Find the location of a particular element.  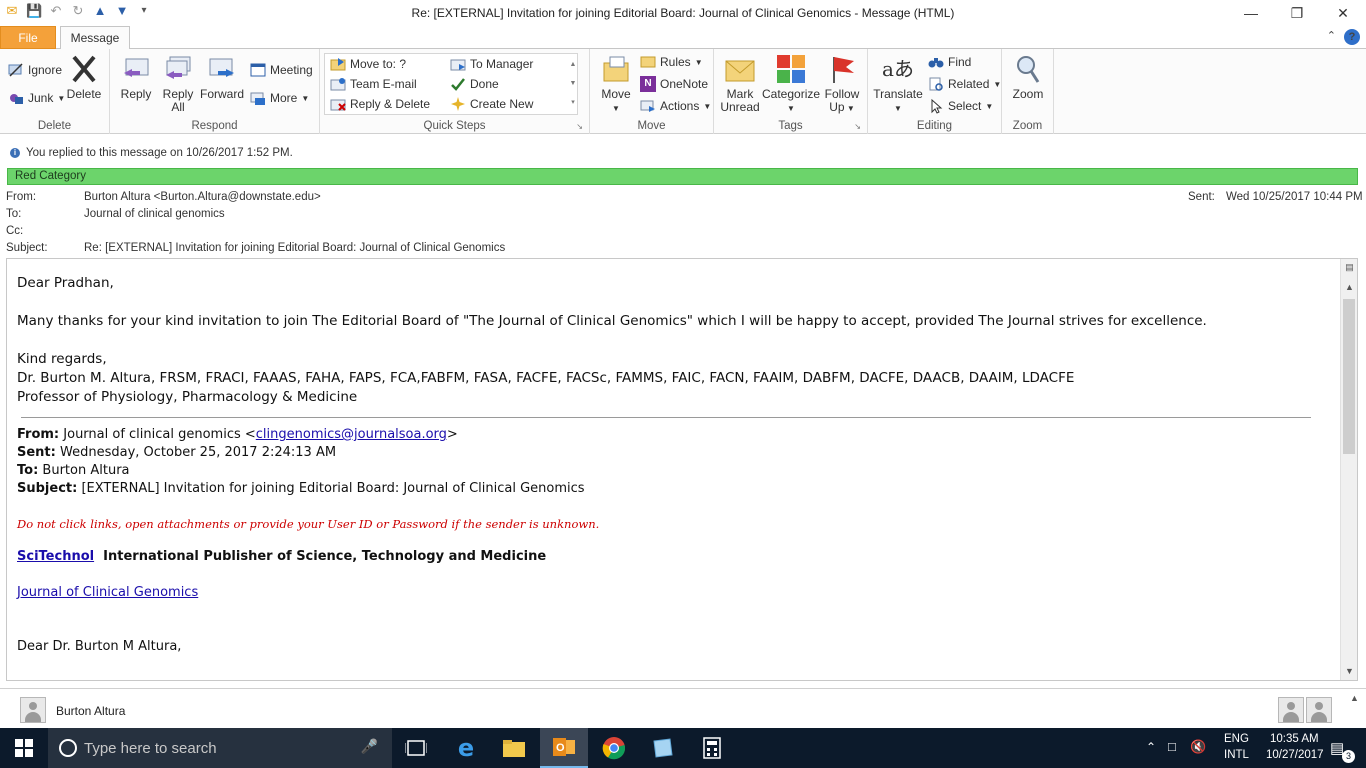

more-button: More ▼ is located at coordinates (279, 98).